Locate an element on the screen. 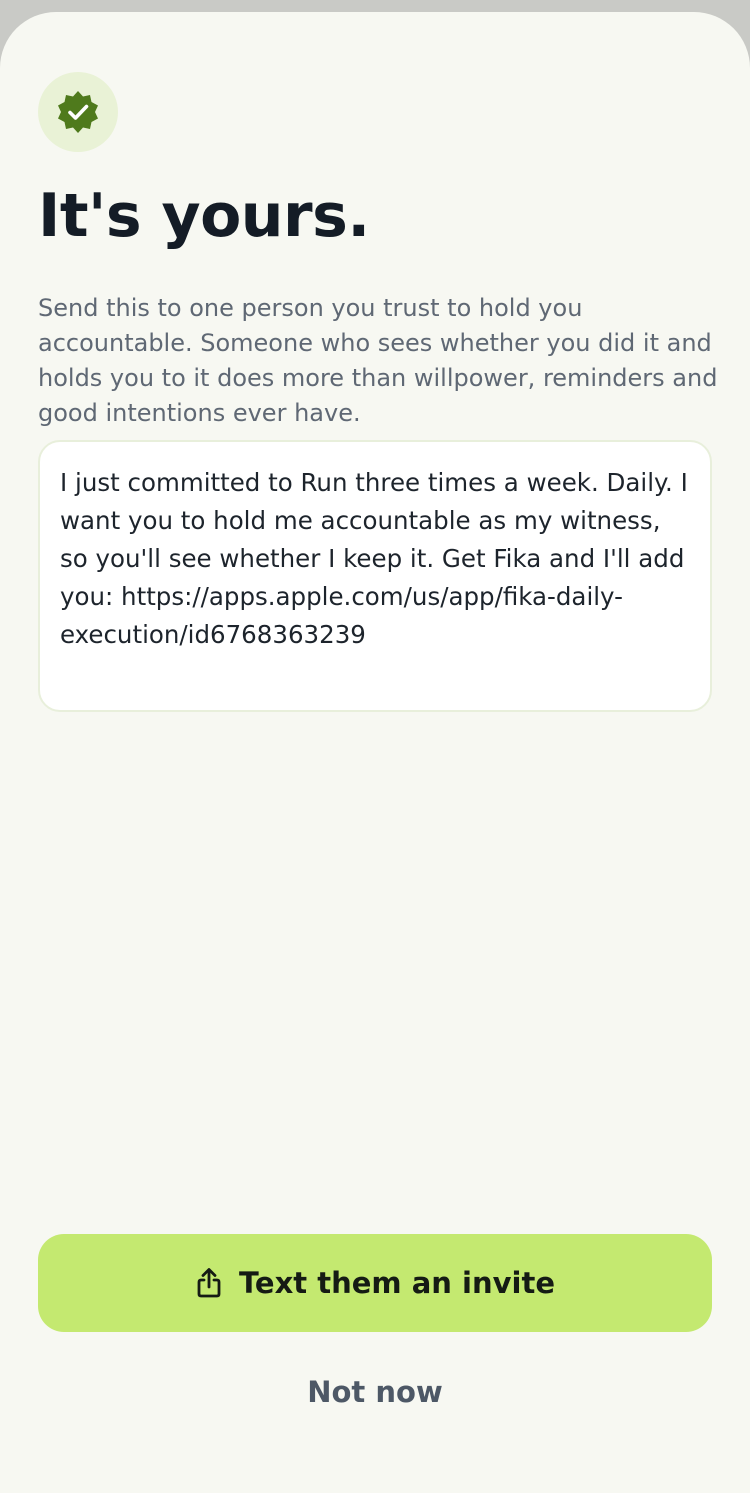 This screenshot has width=750, height=1493. not-now-button: Not now is located at coordinates (375, 1392).